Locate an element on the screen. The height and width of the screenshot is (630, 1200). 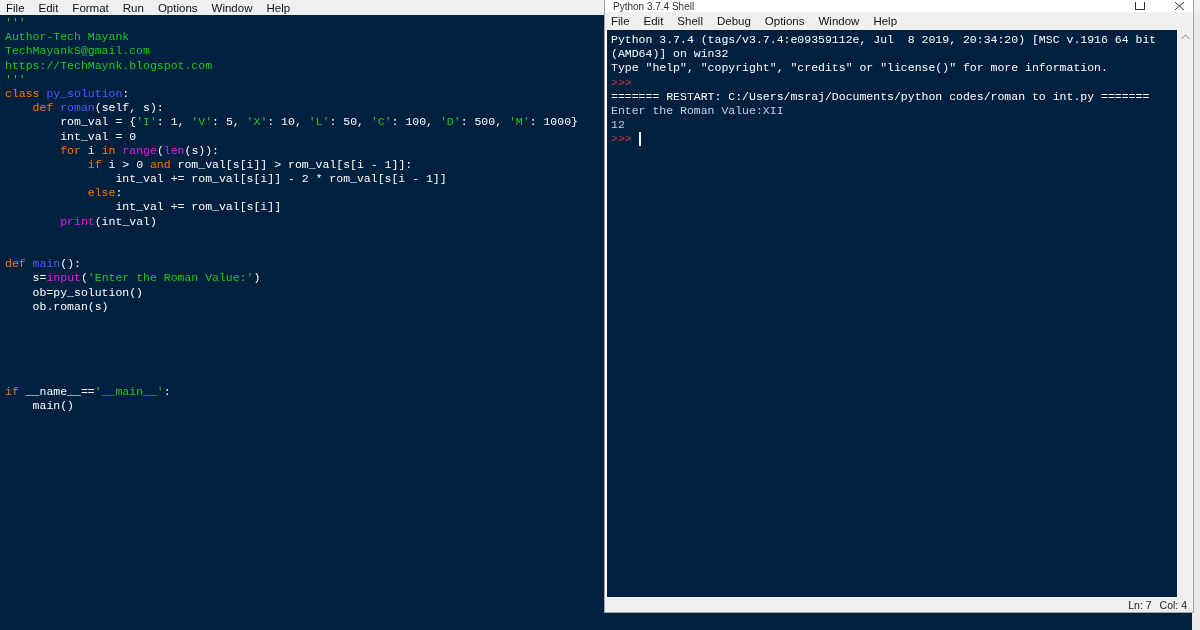
code-line: def main(): is located at coordinates (43, 264).